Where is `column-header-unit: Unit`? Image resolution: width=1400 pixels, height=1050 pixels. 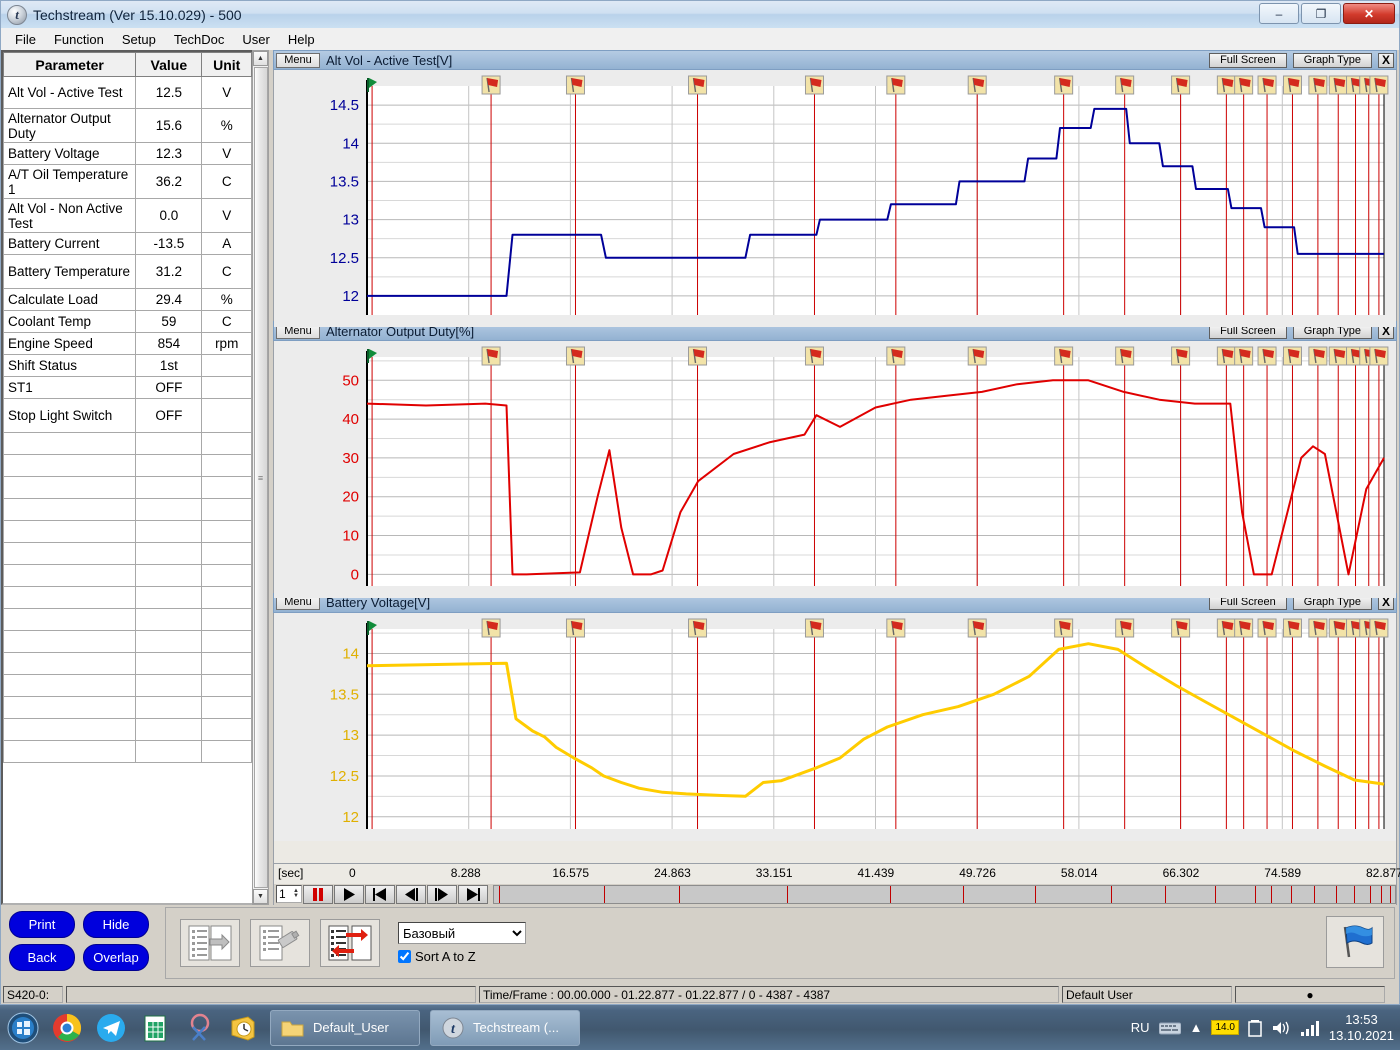 column-header-unit: Unit is located at coordinates (226, 64).